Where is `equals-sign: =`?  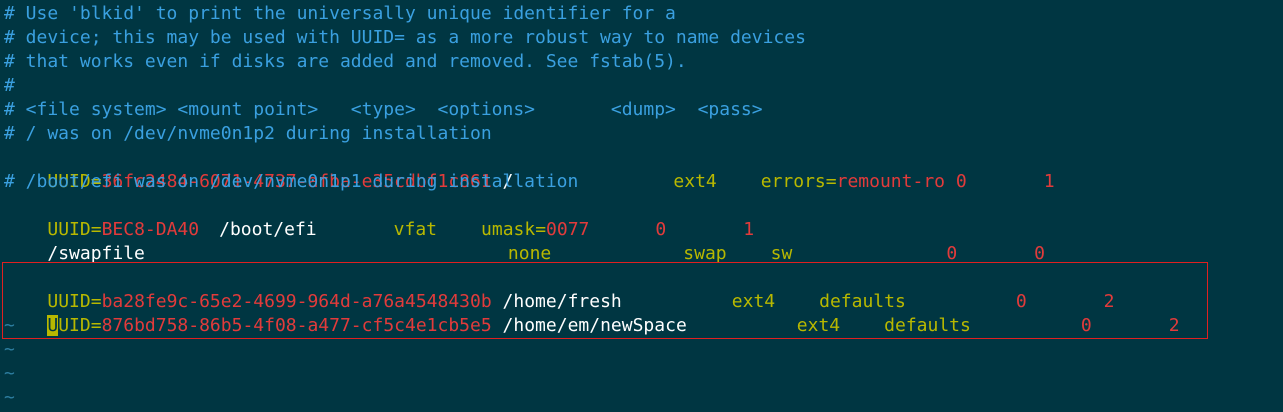
equals-sign: = is located at coordinates (96, 325).